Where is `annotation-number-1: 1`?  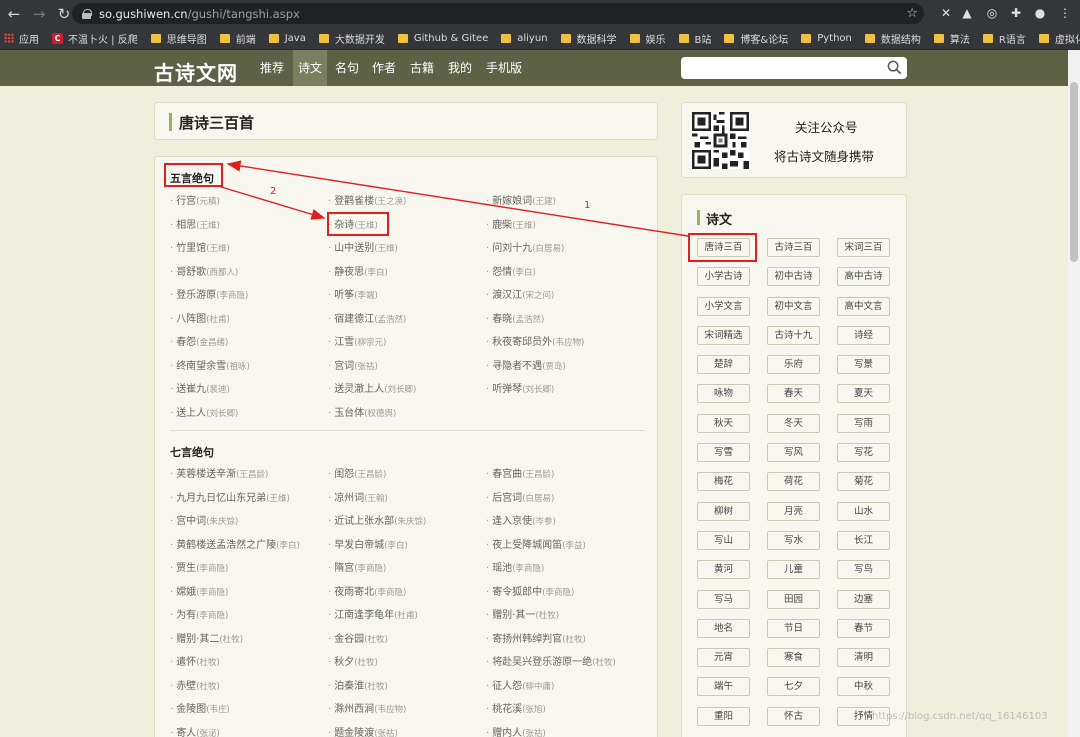
annotation-number-1: 1 is located at coordinates (587, 205).